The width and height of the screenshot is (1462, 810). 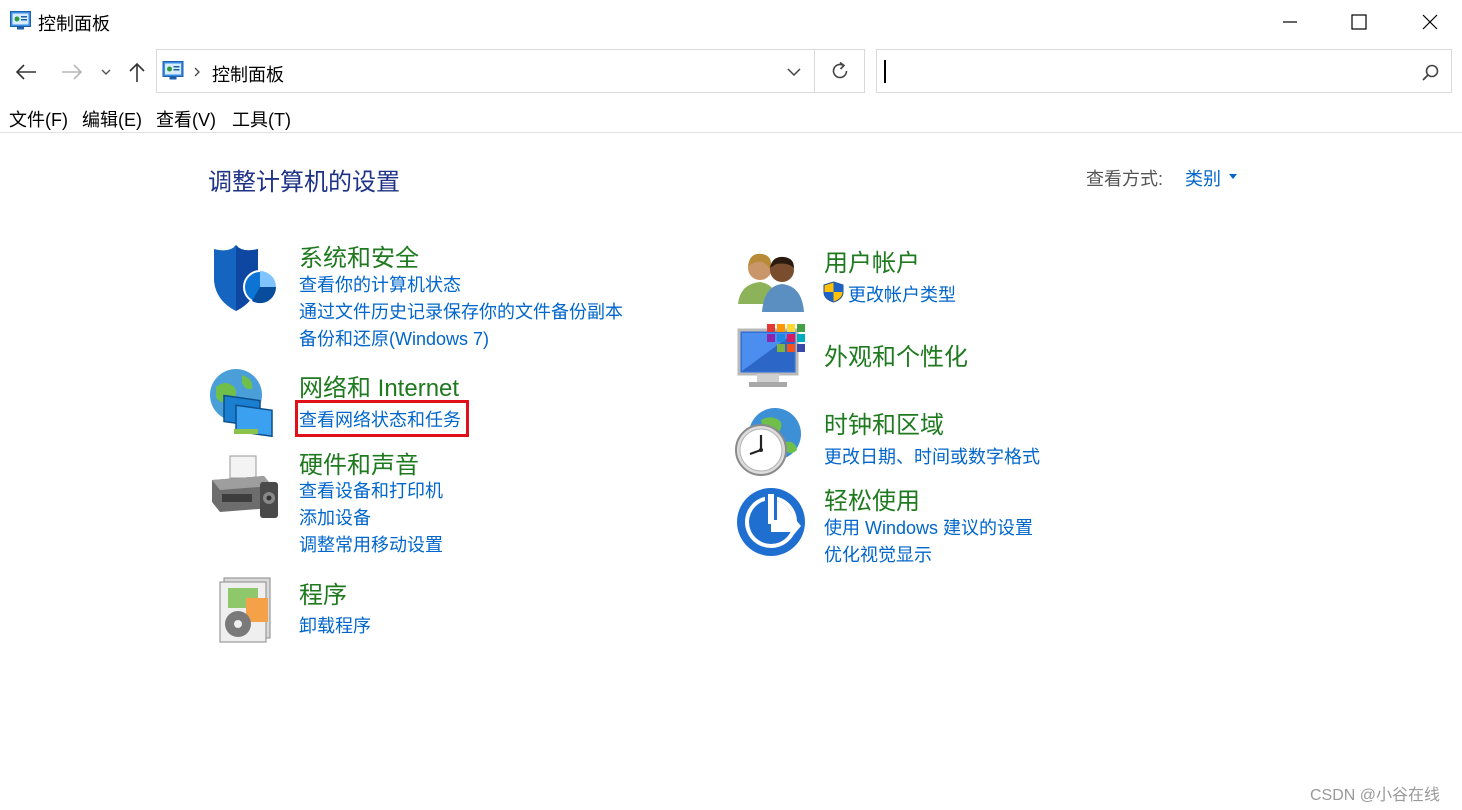 I want to click on refresh-button, so click(x=840, y=71).